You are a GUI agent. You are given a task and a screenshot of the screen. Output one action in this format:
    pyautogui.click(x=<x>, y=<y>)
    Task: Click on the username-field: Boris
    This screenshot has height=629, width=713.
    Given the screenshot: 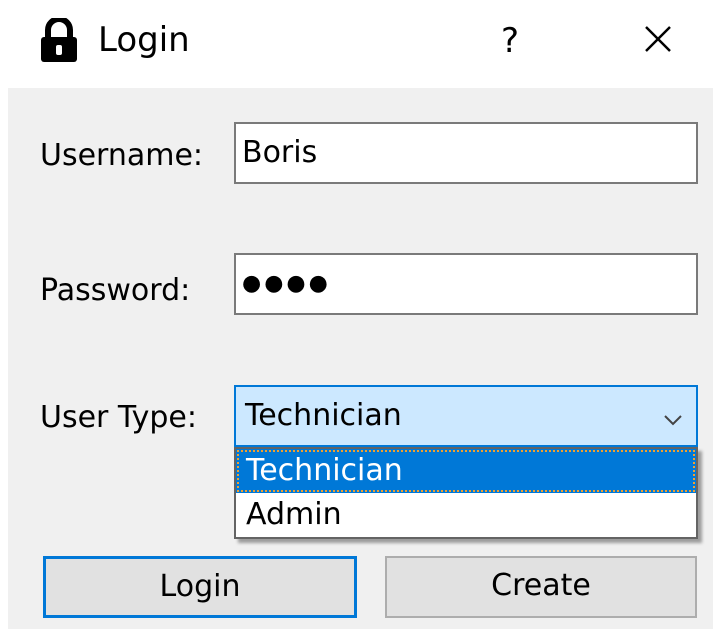 What is the action you would take?
    pyautogui.click(x=466, y=153)
    